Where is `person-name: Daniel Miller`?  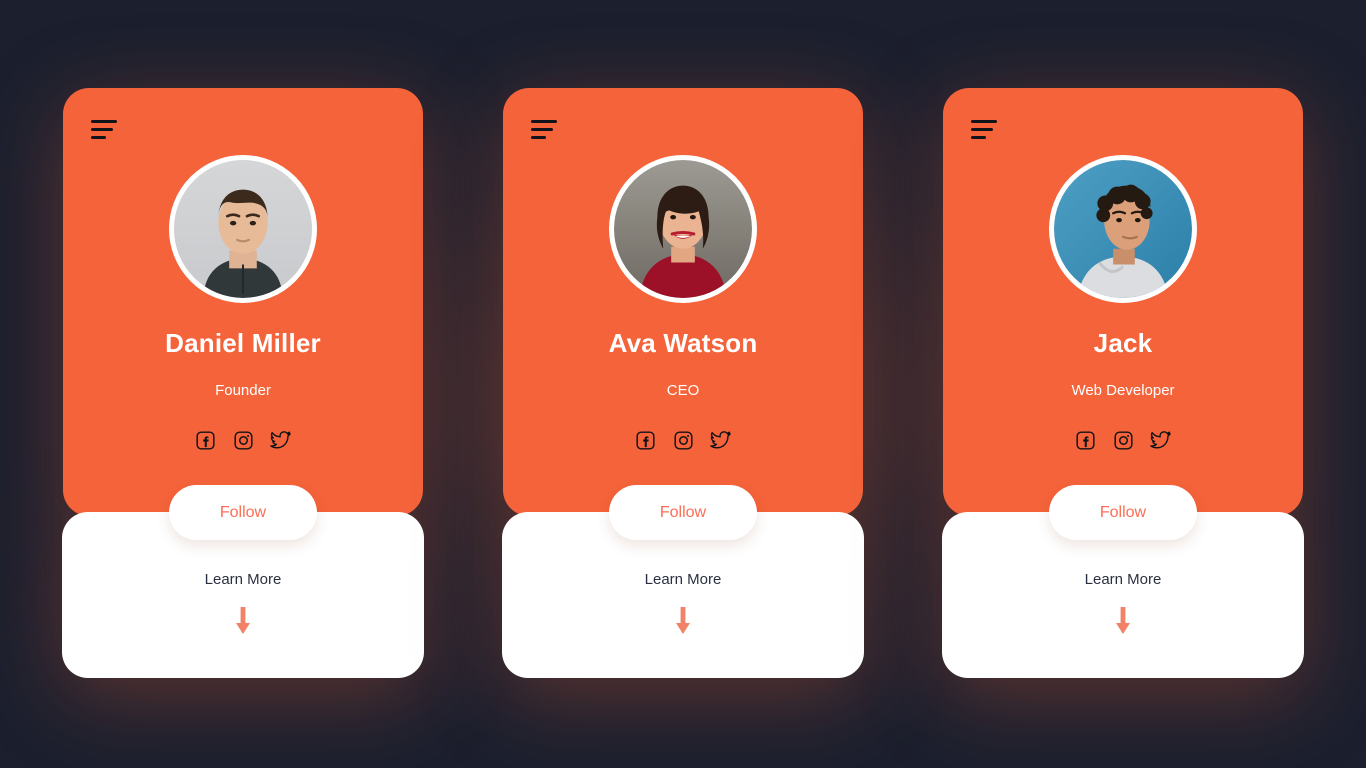 person-name: Daniel Miller is located at coordinates (243, 343).